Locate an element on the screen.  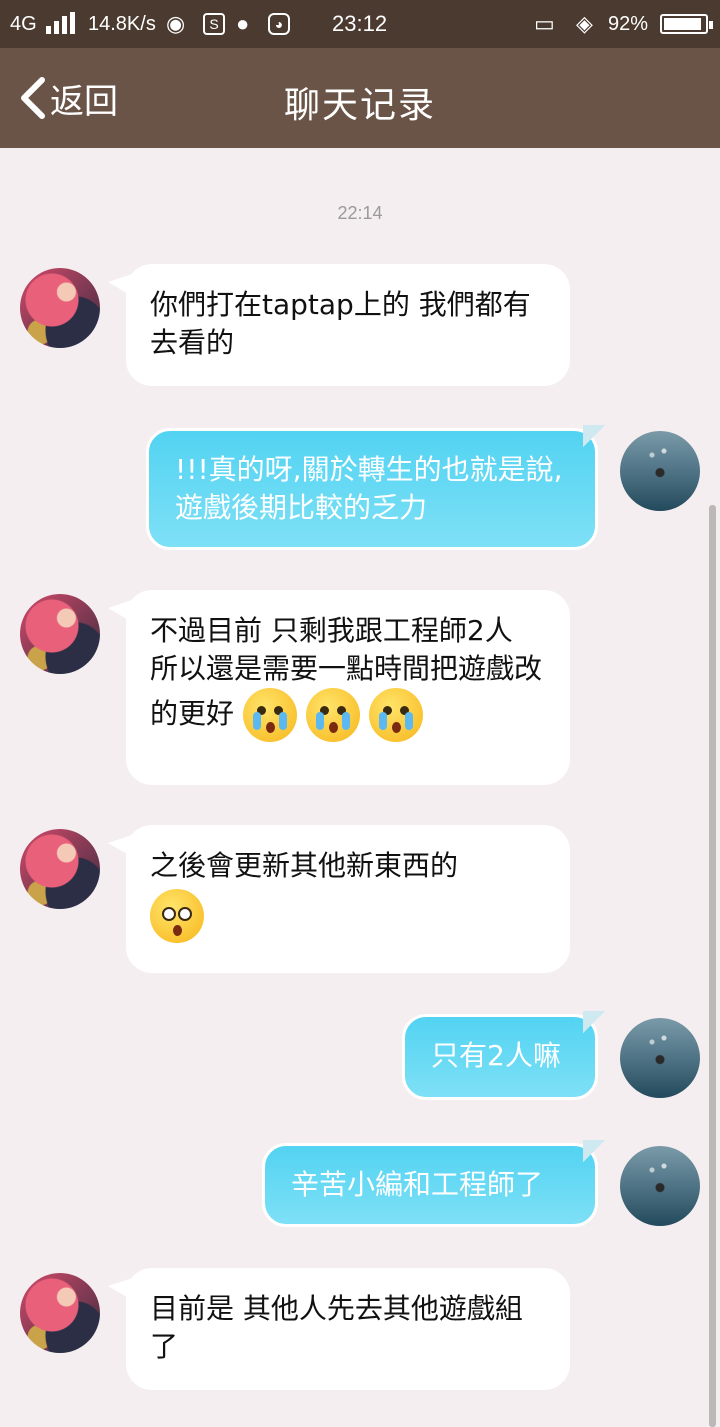
chat-timestamp: 22:14 is located at coordinates (360, 213).